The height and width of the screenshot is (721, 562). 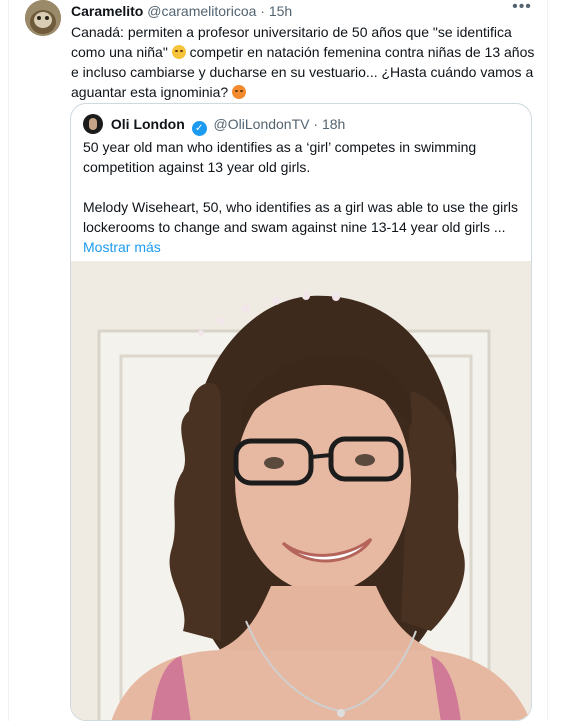 I want to click on more-horizontal-icon: •••, so click(x=522, y=9).